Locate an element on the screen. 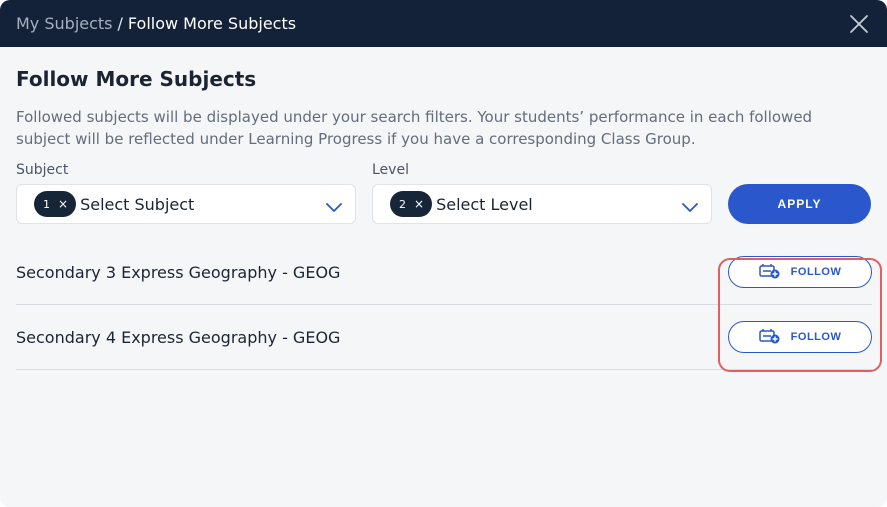 The width and height of the screenshot is (887, 507). subject-count: 1 is located at coordinates (46, 204).